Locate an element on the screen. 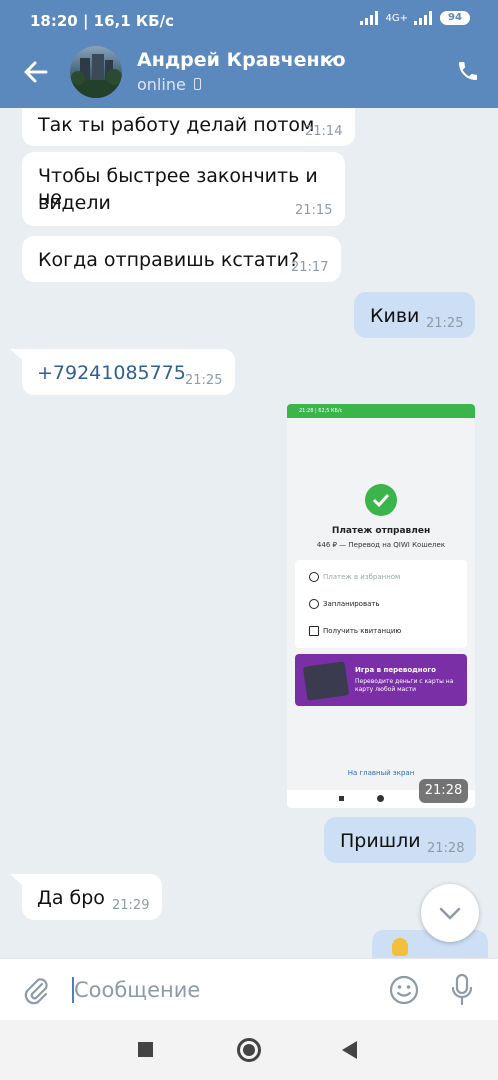 This screenshot has width=498, height=1080. message-incoming: +79241085775 21:25 is located at coordinates (128, 372).